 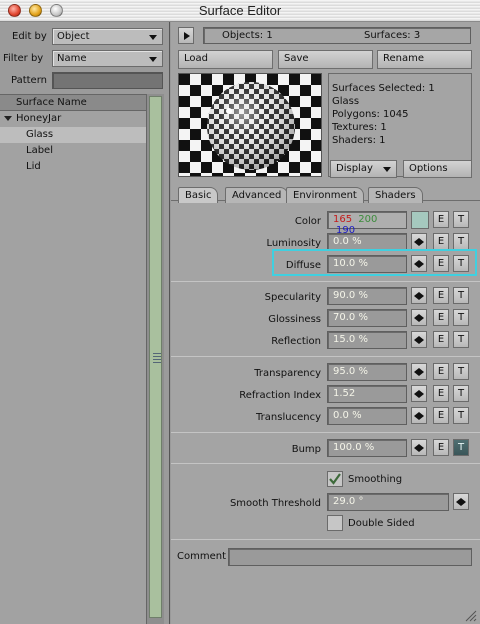 I want to click on specularity-envelope-button: E, so click(x=441, y=295).